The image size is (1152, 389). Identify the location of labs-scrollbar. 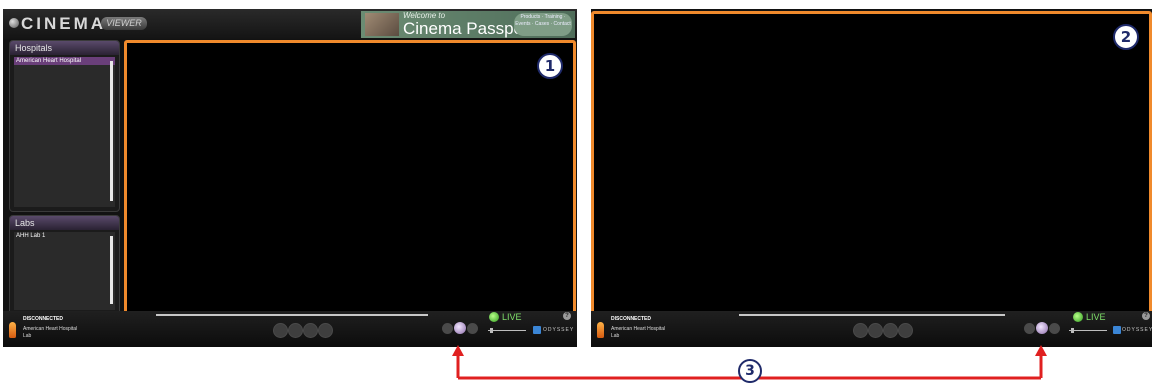
(111, 270).